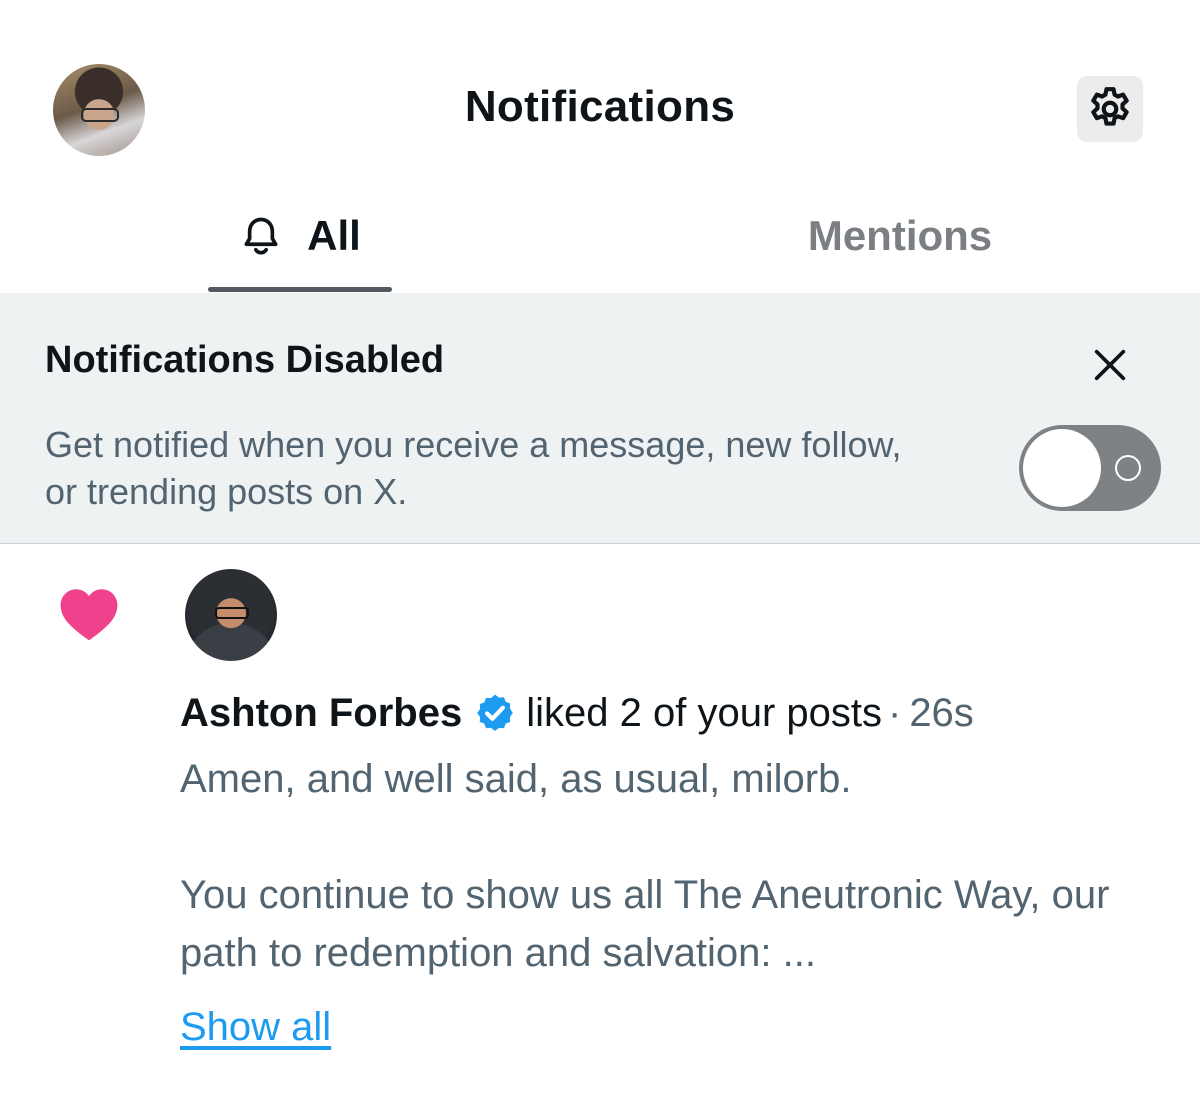 The height and width of the screenshot is (1094, 1200). What do you see at coordinates (255, 1027) in the screenshot?
I see `show-all-link: Show all` at bounding box center [255, 1027].